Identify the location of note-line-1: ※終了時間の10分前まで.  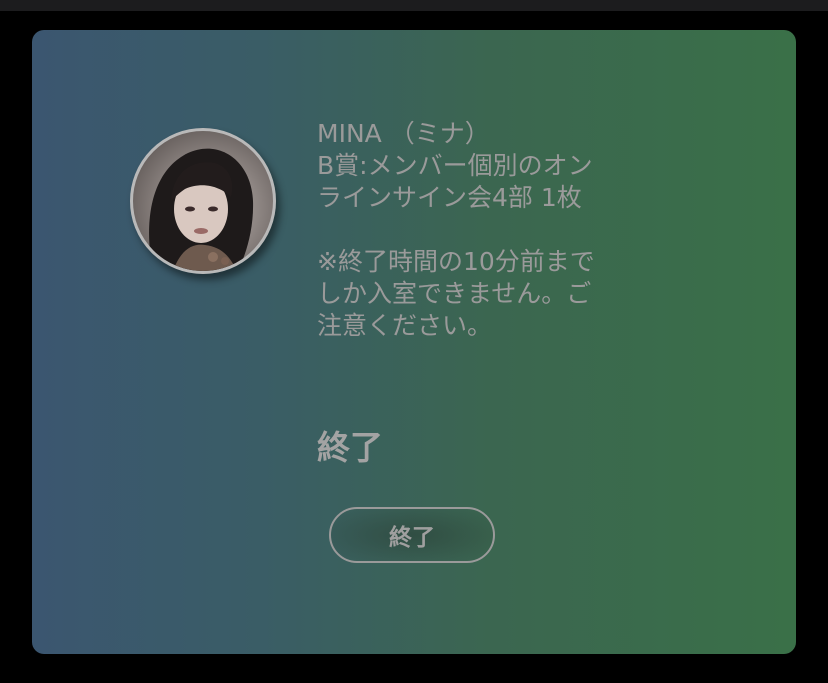
(456, 261).